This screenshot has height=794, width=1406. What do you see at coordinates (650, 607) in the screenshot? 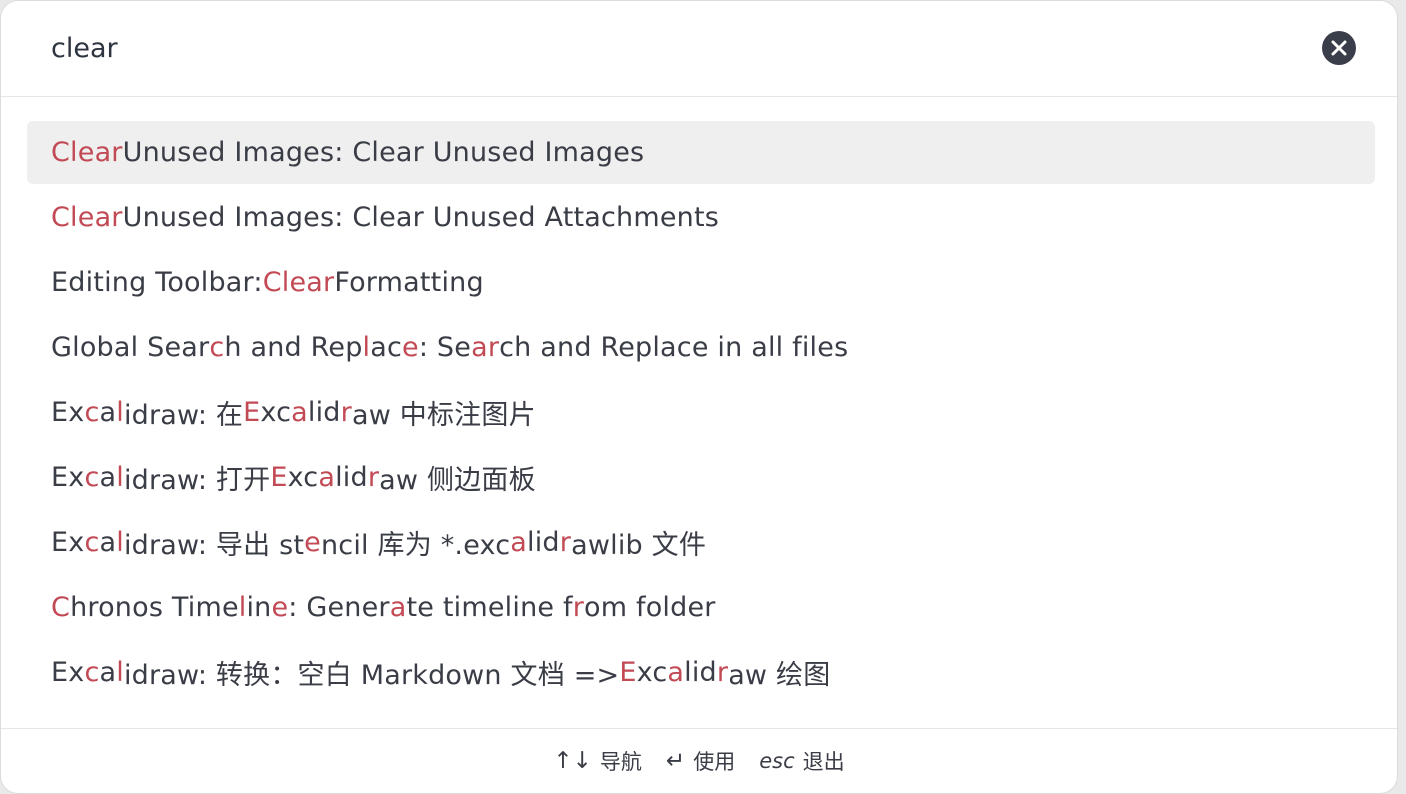
I see `result-text: om folder` at bounding box center [650, 607].